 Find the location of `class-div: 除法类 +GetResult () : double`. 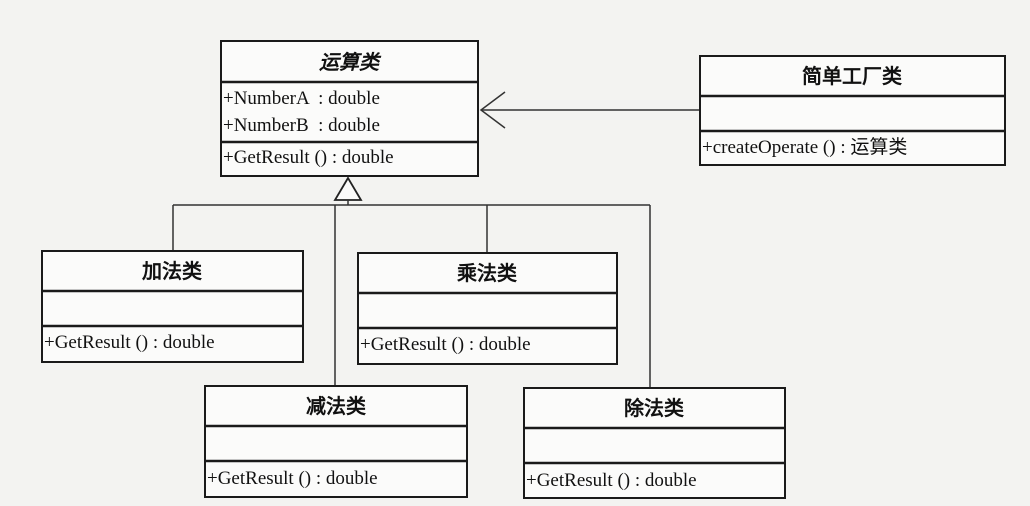

class-div: 除法类 +GetResult () : double is located at coordinates (654, 443).